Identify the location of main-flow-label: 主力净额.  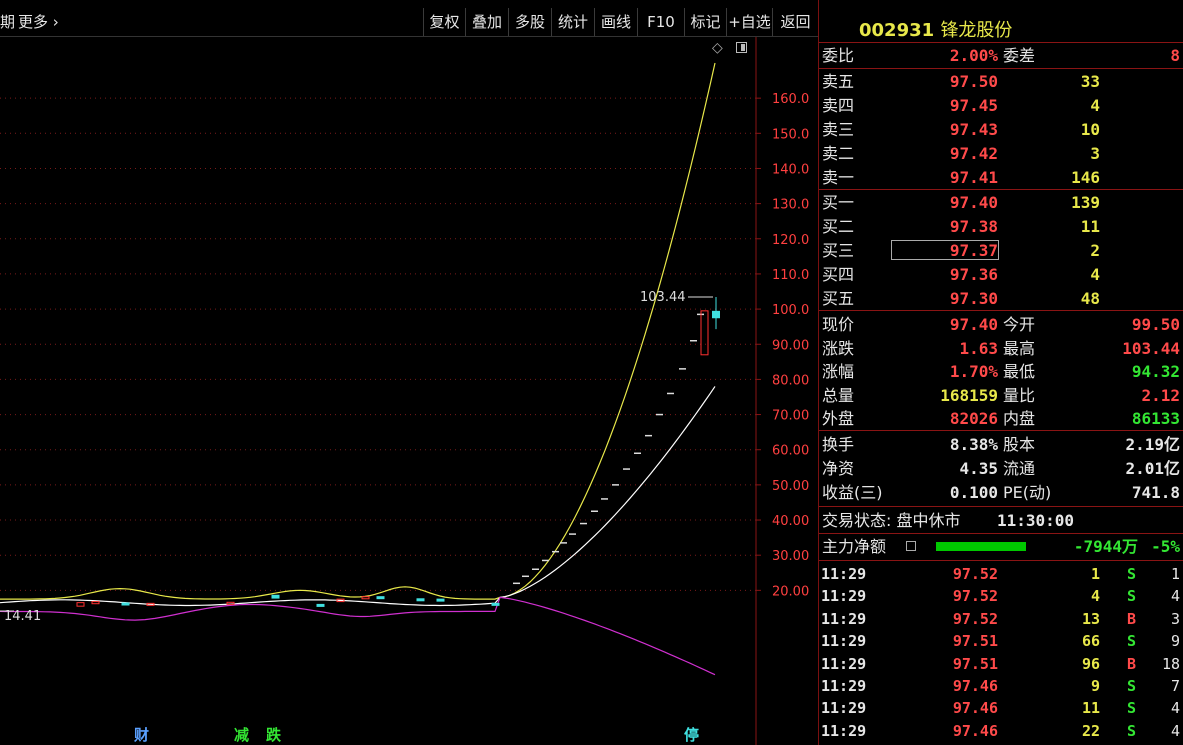
(854, 546).